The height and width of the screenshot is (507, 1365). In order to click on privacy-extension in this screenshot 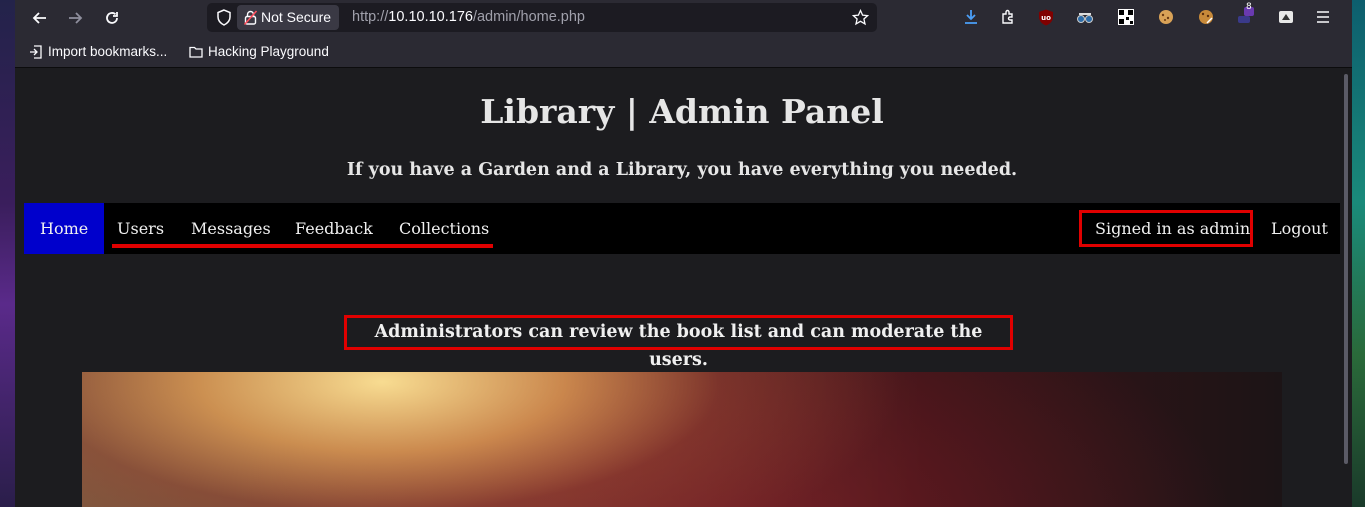, I will do `click(1085, 17)`.